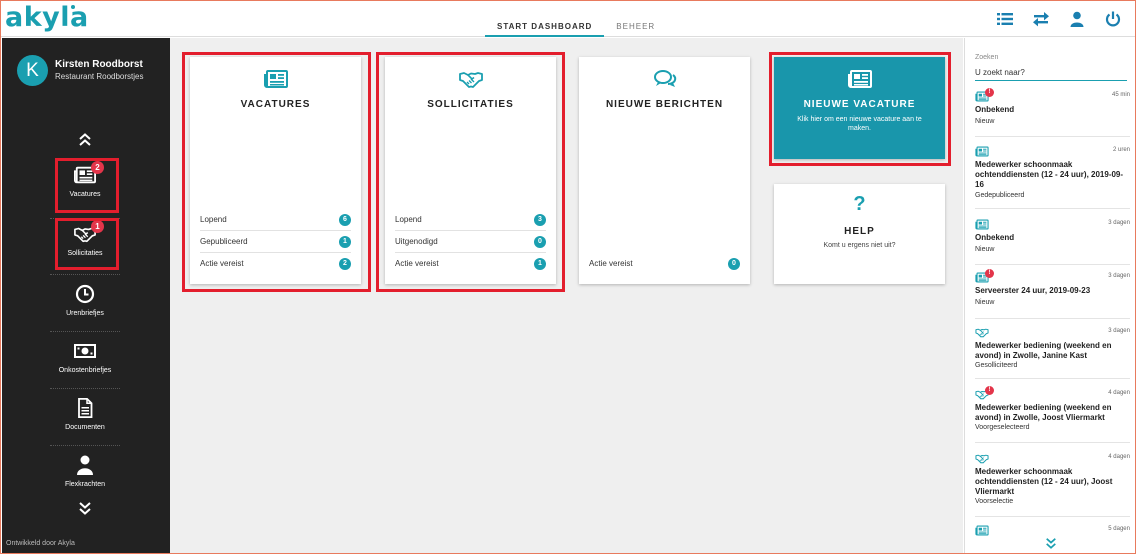  What do you see at coordinates (1041, 19) in the screenshot?
I see `swap-icon` at bounding box center [1041, 19].